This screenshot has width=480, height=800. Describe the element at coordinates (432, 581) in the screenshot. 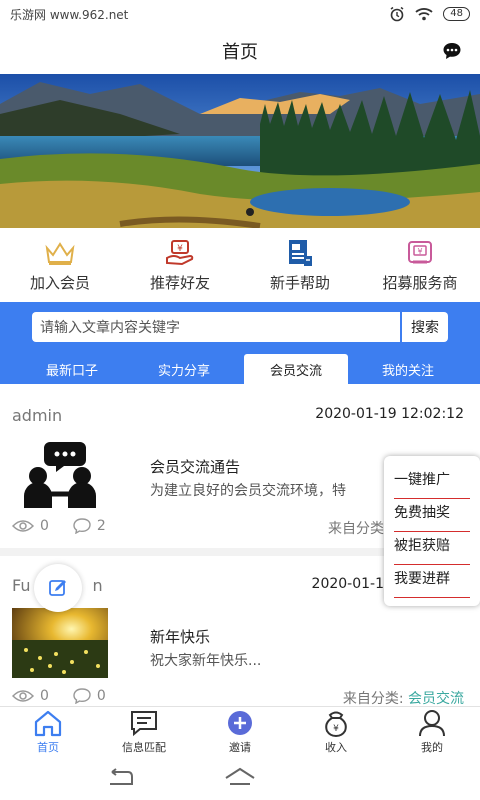

I see `menu-item-join-group: 我要进群` at that location.